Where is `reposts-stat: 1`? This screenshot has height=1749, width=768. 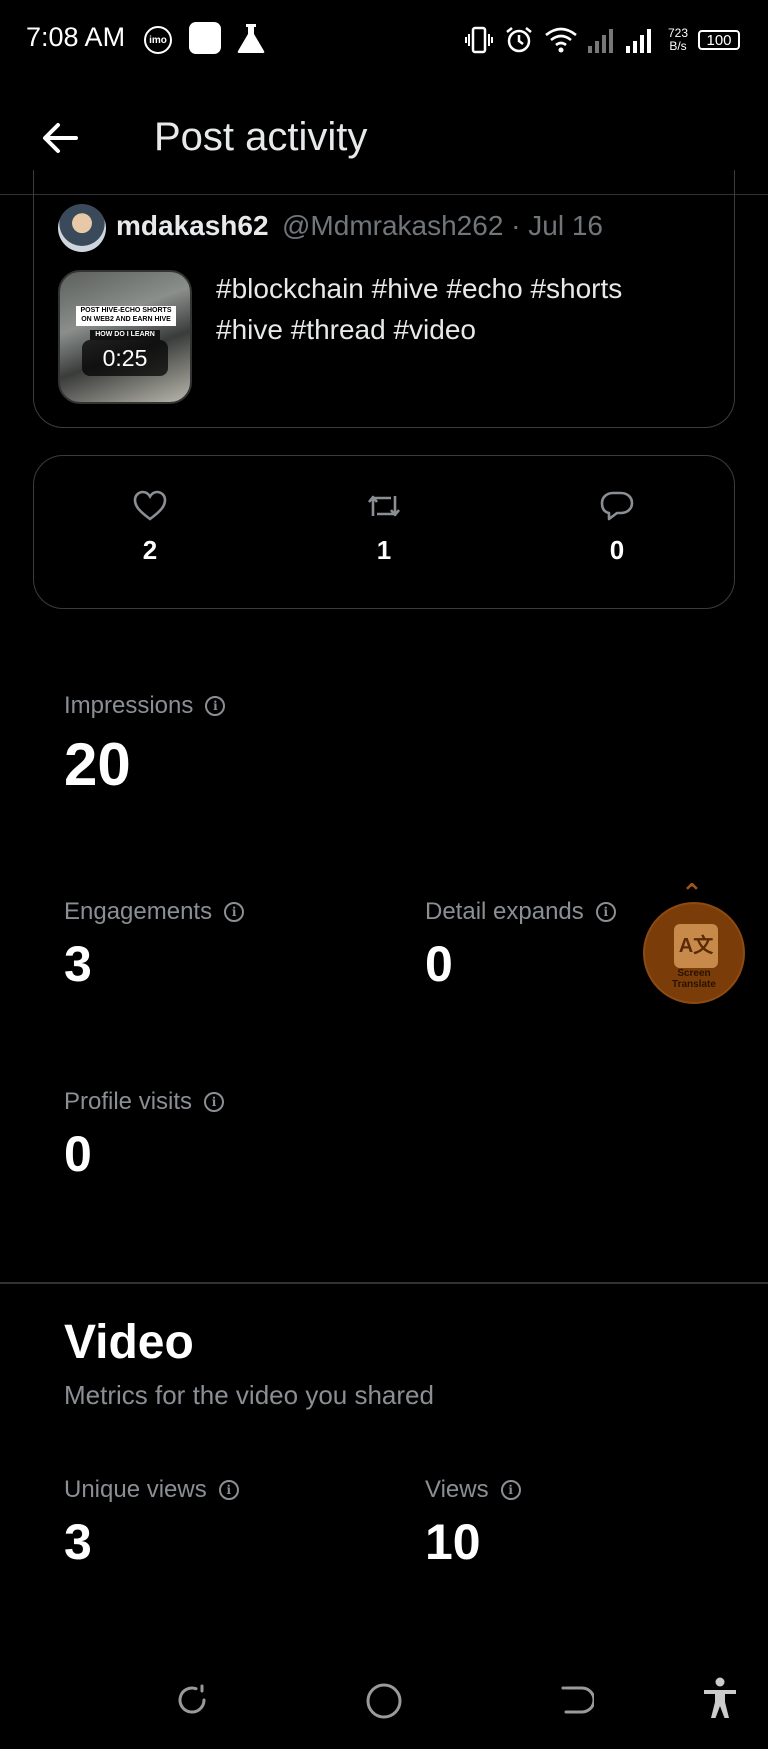
reposts-stat: 1 is located at coordinates (384, 528).